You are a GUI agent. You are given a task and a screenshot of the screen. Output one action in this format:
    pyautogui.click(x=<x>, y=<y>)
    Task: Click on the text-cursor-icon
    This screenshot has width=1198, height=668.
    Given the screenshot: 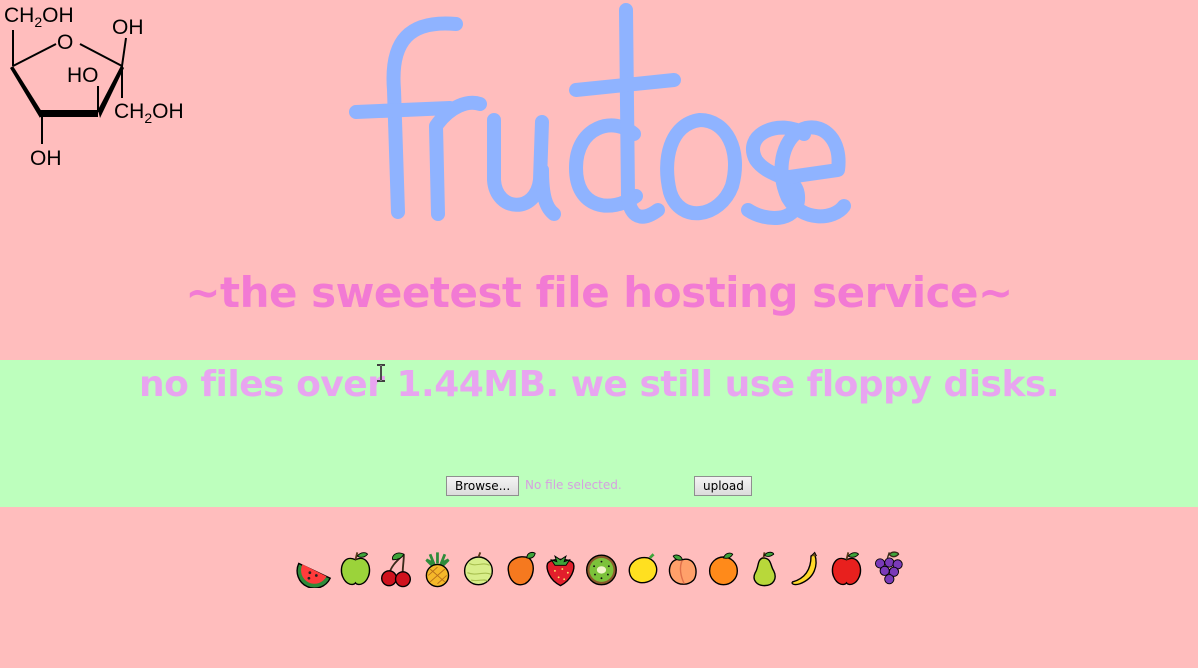 What is the action you would take?
    pyautogui.click(x=381, y=373)
    